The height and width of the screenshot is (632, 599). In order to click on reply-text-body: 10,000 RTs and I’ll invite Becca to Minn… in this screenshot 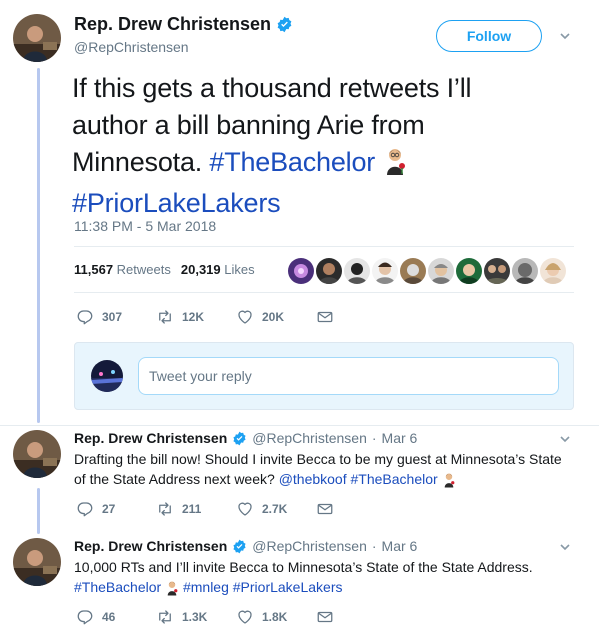, I will do `click(303, 567)`.